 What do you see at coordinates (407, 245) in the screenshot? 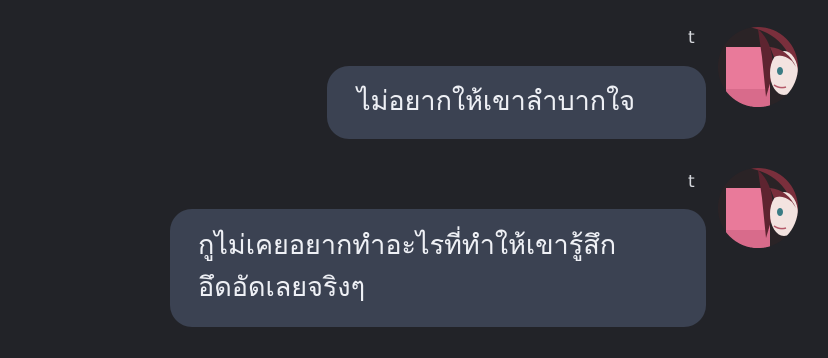
I see `message-text-line: กูไม่เคยอยากทำอะไรที่ทำให้เขารู้สึก` at bounding box center [407, 245].